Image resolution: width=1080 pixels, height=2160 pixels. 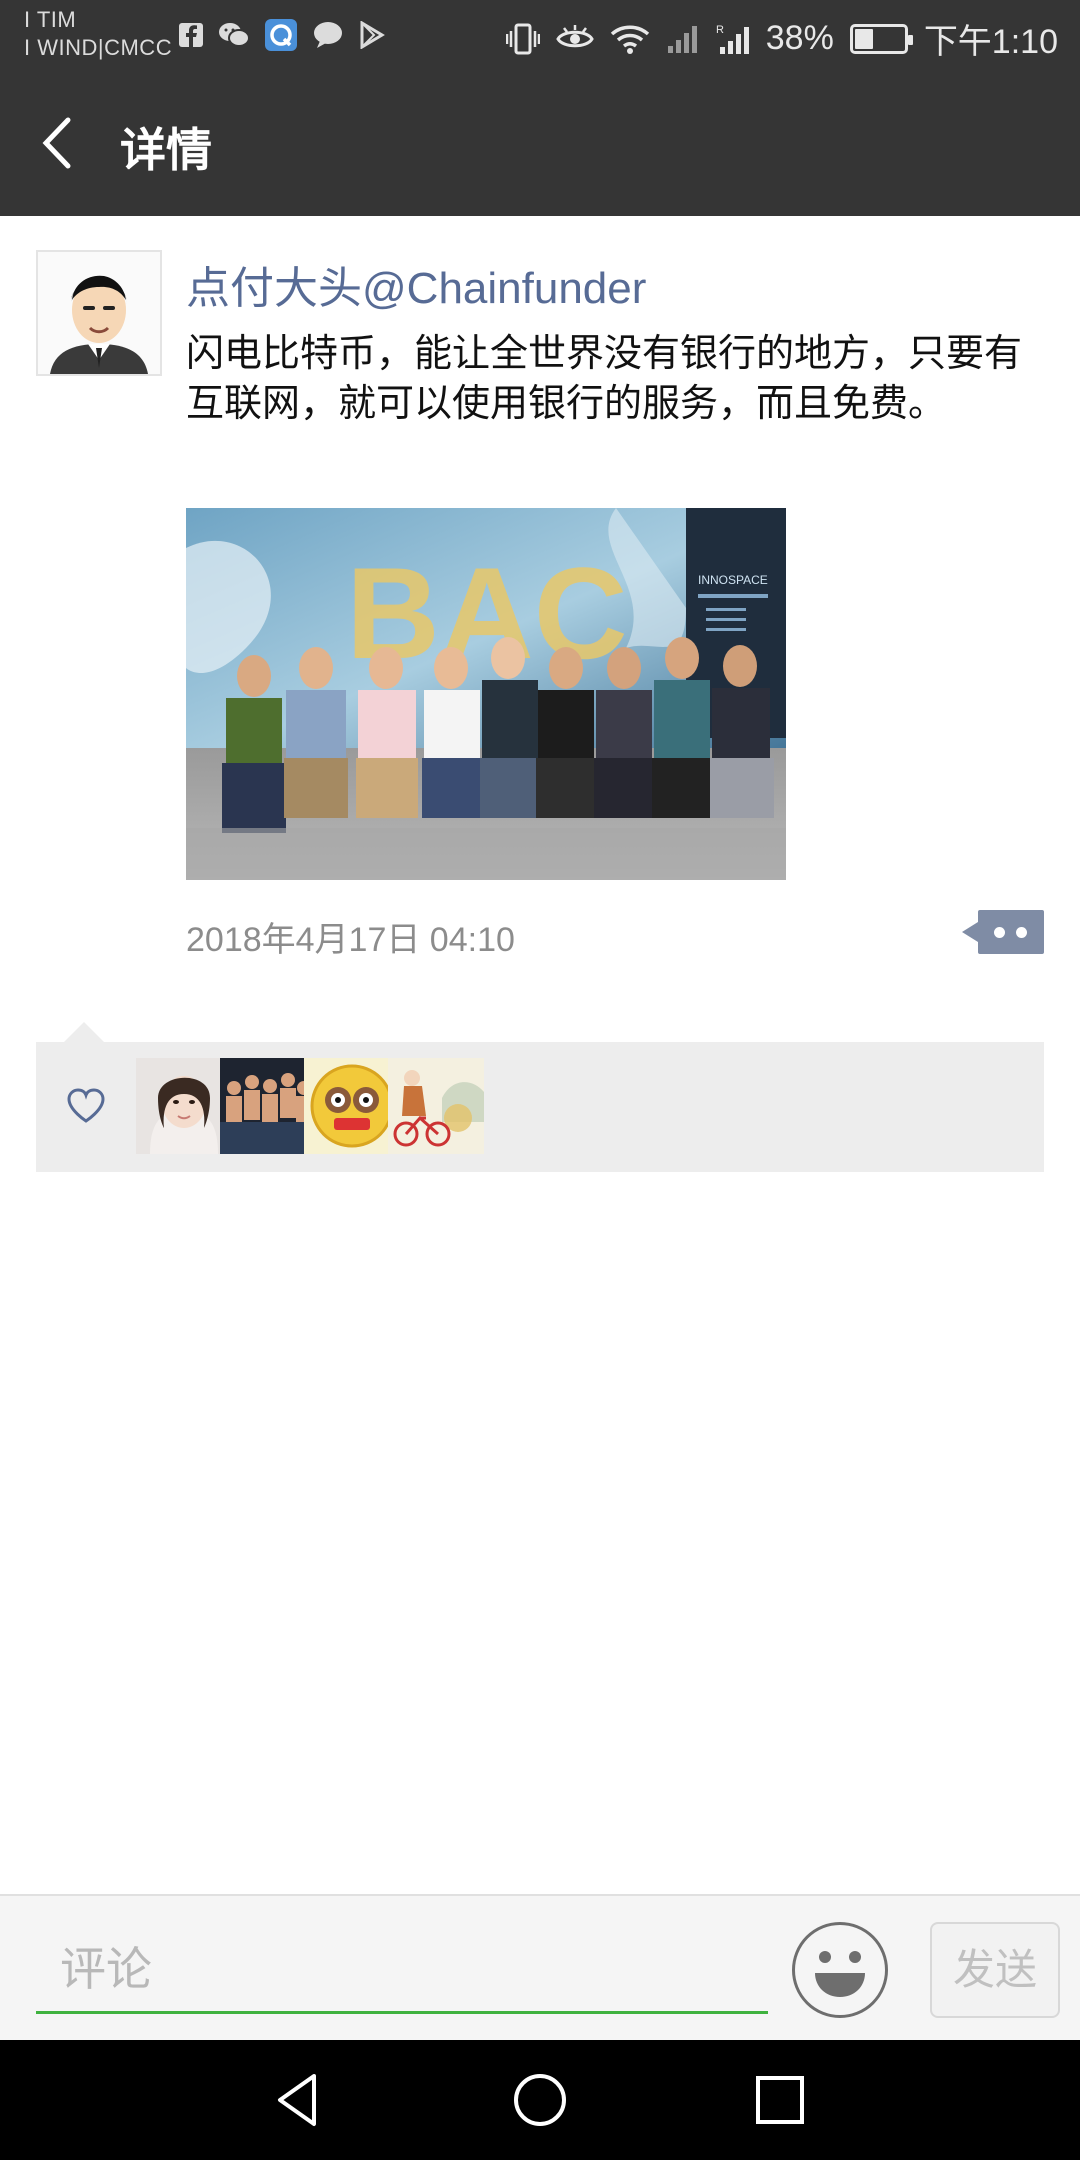 What do you see at coordinates (84, 1033) in the screenshot?
I see `likes-pointer` at bounding box center [84, 1033].